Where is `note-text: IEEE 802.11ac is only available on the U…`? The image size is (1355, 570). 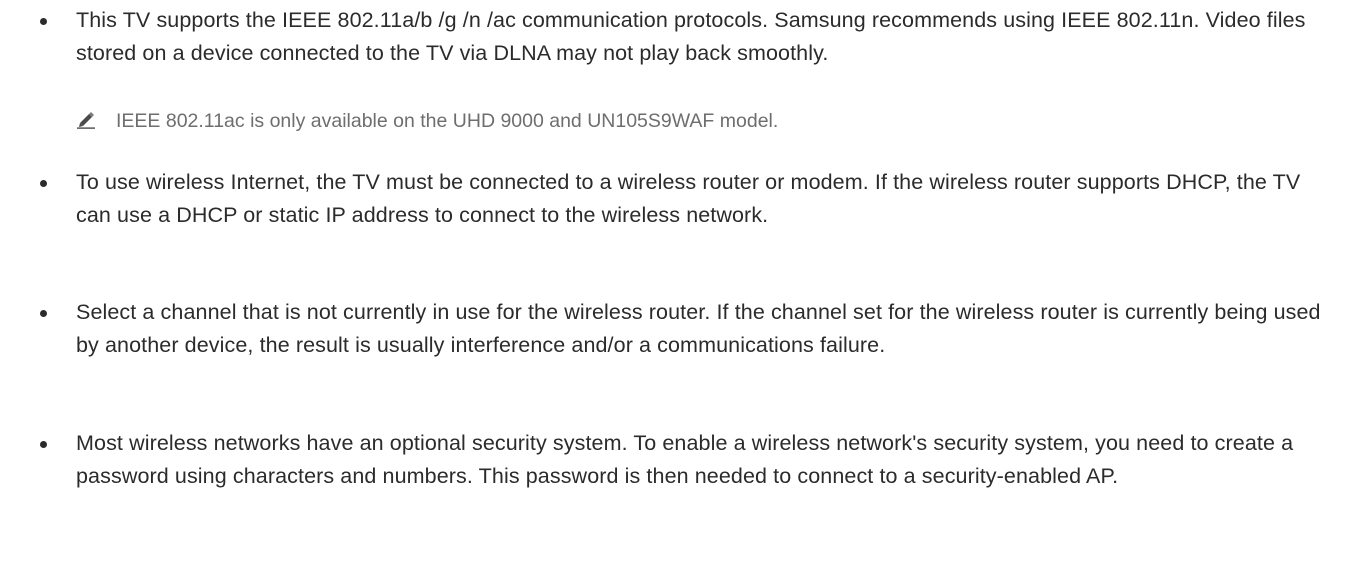 note-text: IEEE 802.11ac is only available on the U… is located at coordinates (447, 121).